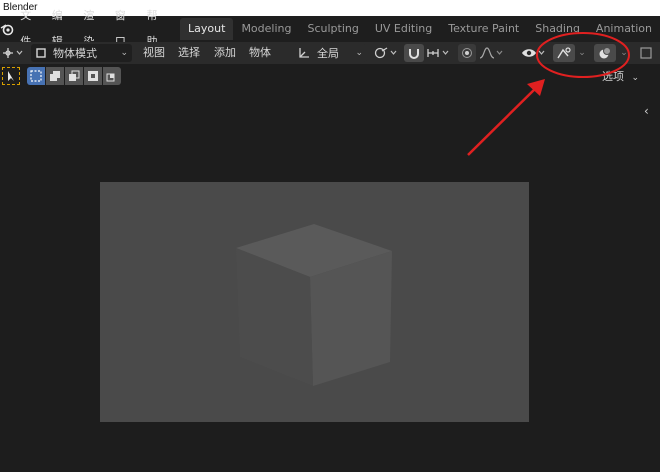 This screenshot has width=660, height=472. I want to click on red-annotation, so click(548, 94).